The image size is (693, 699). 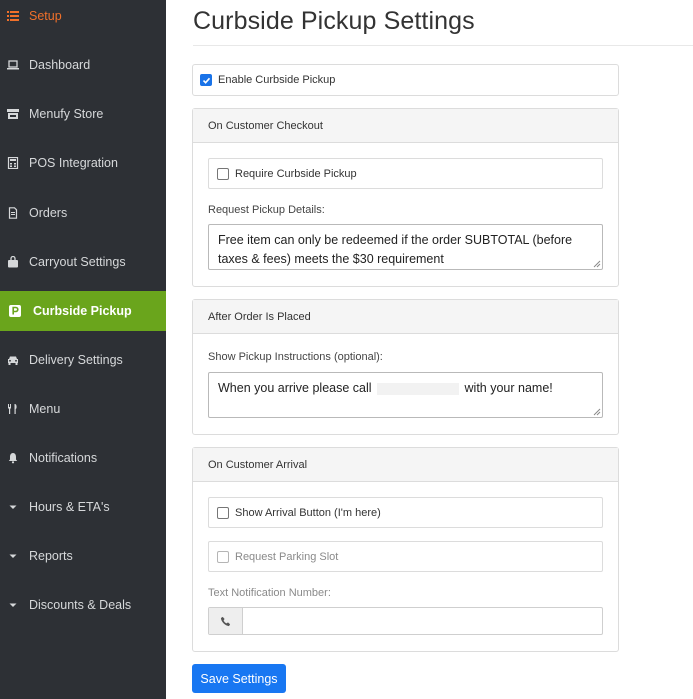 I want to click on phone-addon, so click(x=226, y=621).